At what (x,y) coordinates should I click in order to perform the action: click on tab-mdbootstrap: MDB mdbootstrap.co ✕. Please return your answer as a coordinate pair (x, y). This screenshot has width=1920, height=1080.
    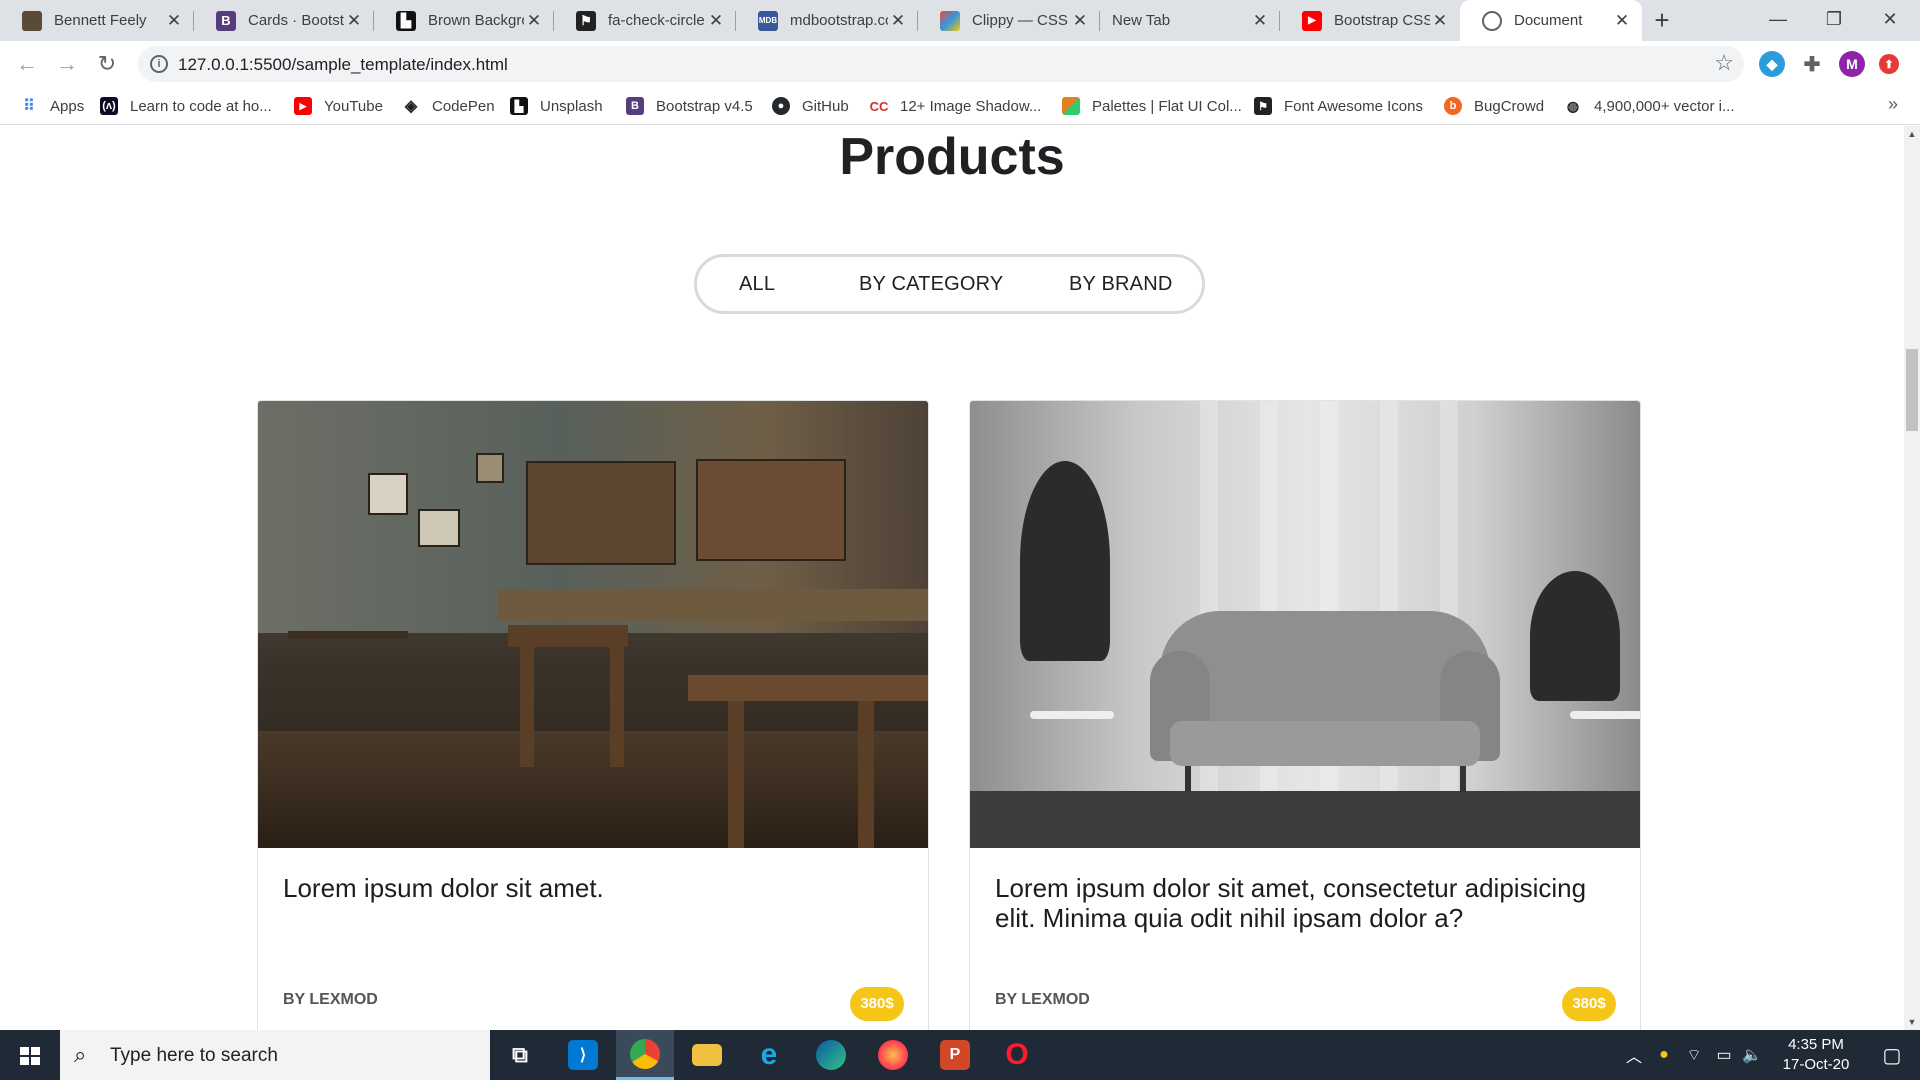
    Looking at the image, I should click on (827, 20).